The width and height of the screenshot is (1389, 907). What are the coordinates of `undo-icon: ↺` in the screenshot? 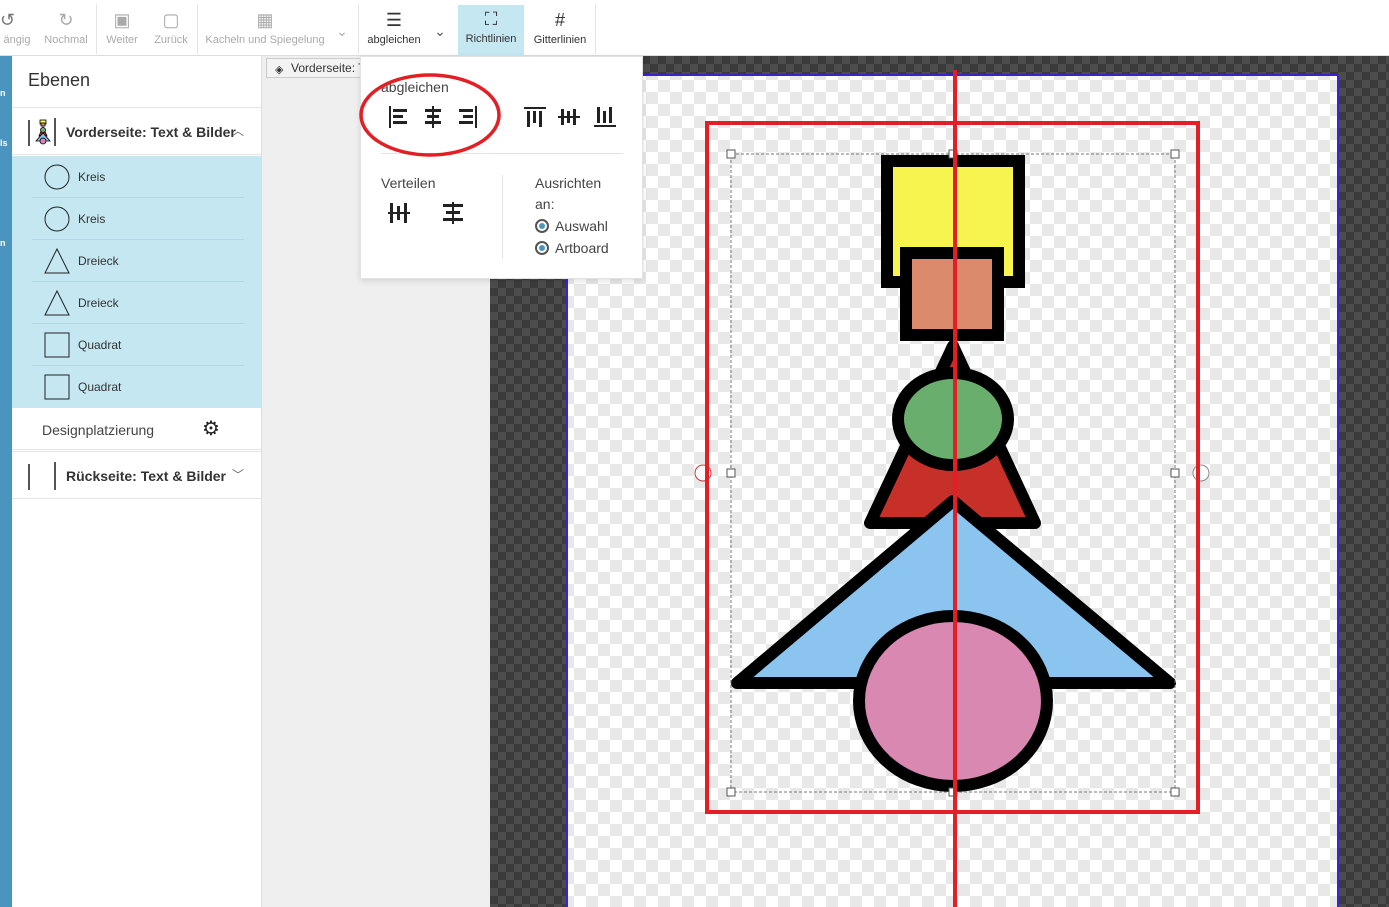 It's located at (8, 20).